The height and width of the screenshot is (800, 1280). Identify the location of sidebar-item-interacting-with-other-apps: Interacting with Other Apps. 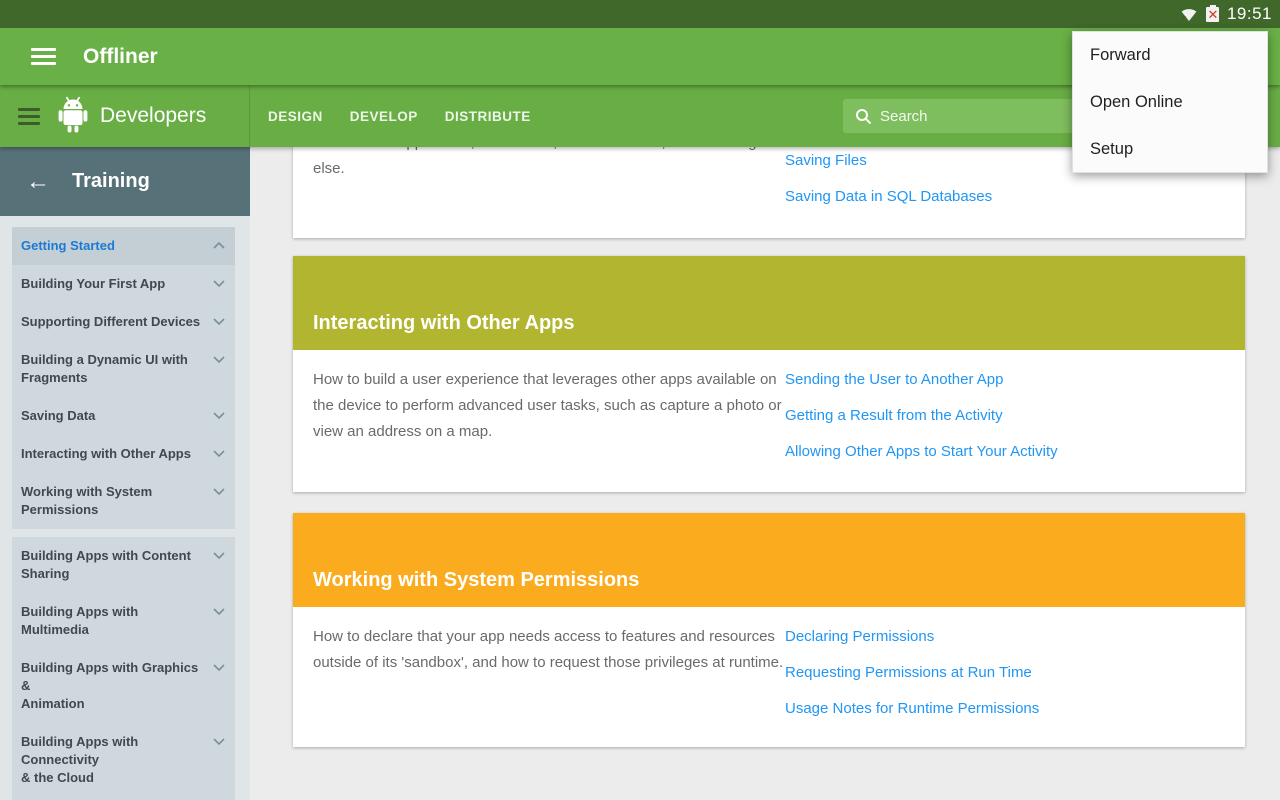
(123, 454).